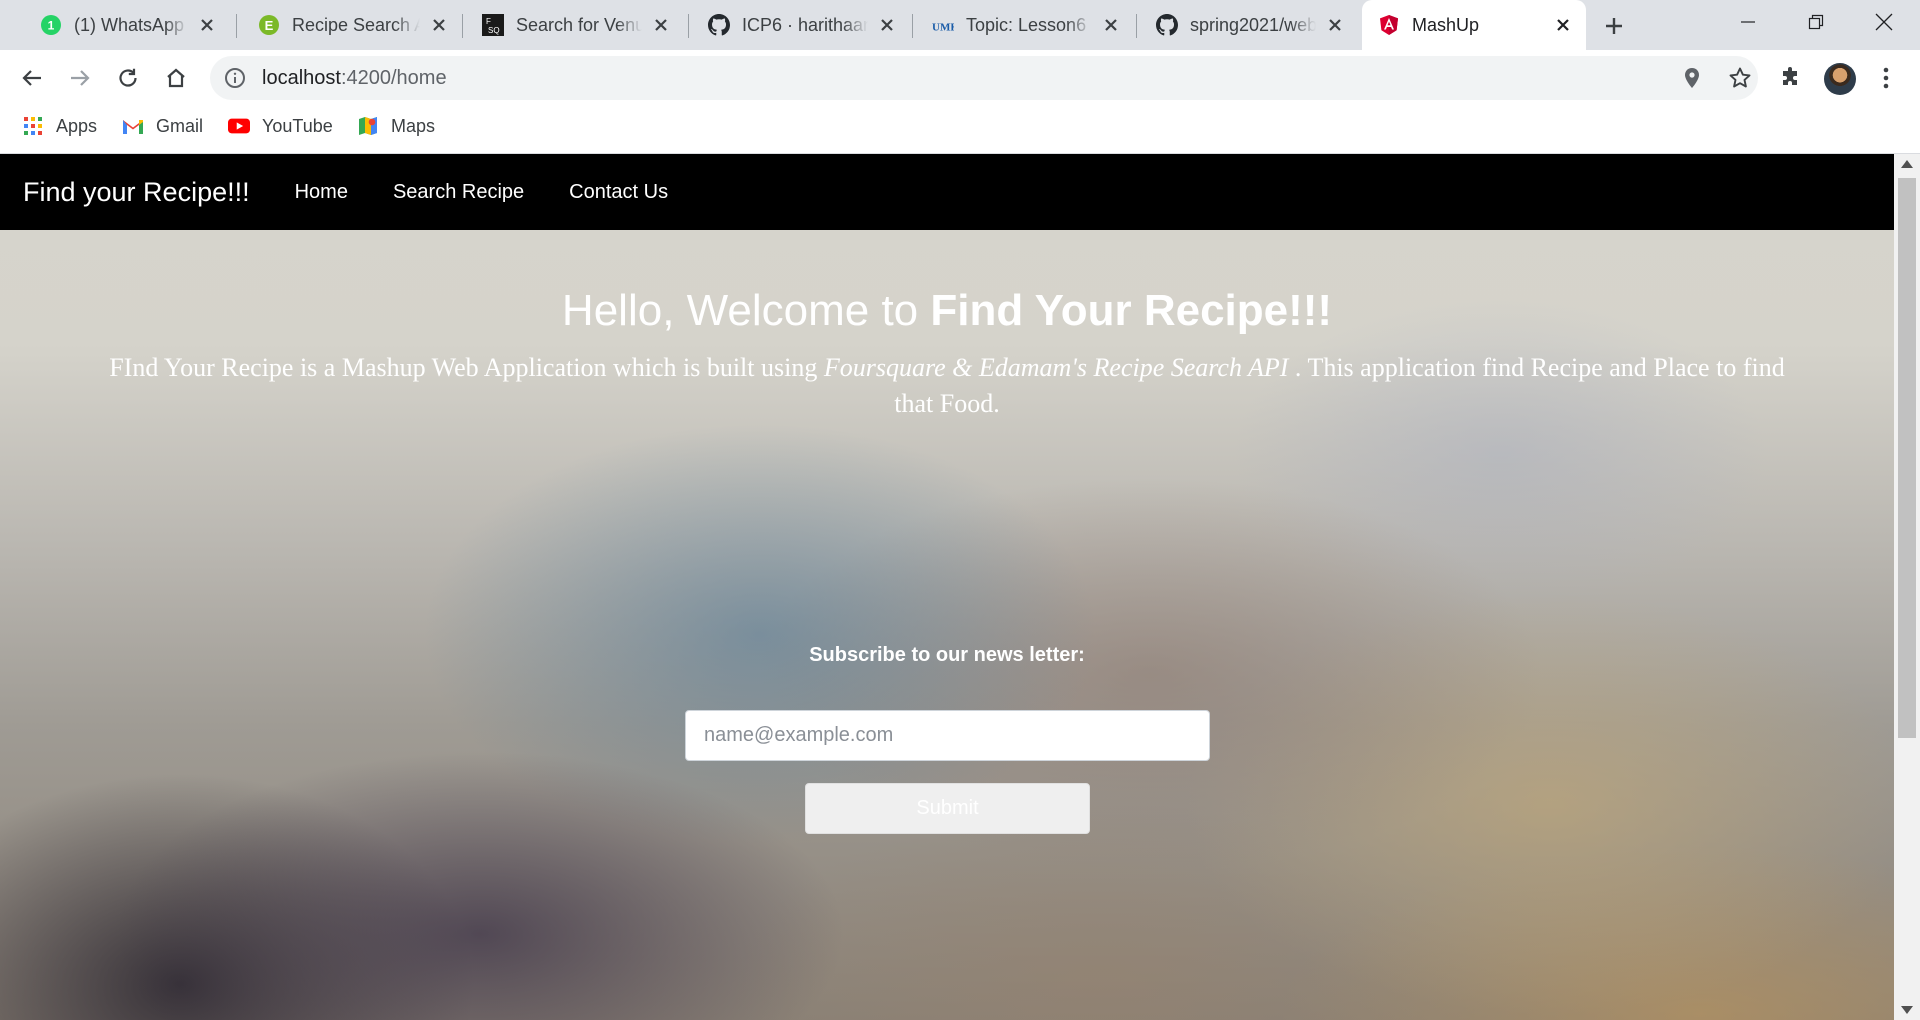 Image resolution: width=1920 pixels, height=1020 pixels. Describe the element at coordinates (494, 30) in the screenshot. I see `svg-text: SQ` at that location.